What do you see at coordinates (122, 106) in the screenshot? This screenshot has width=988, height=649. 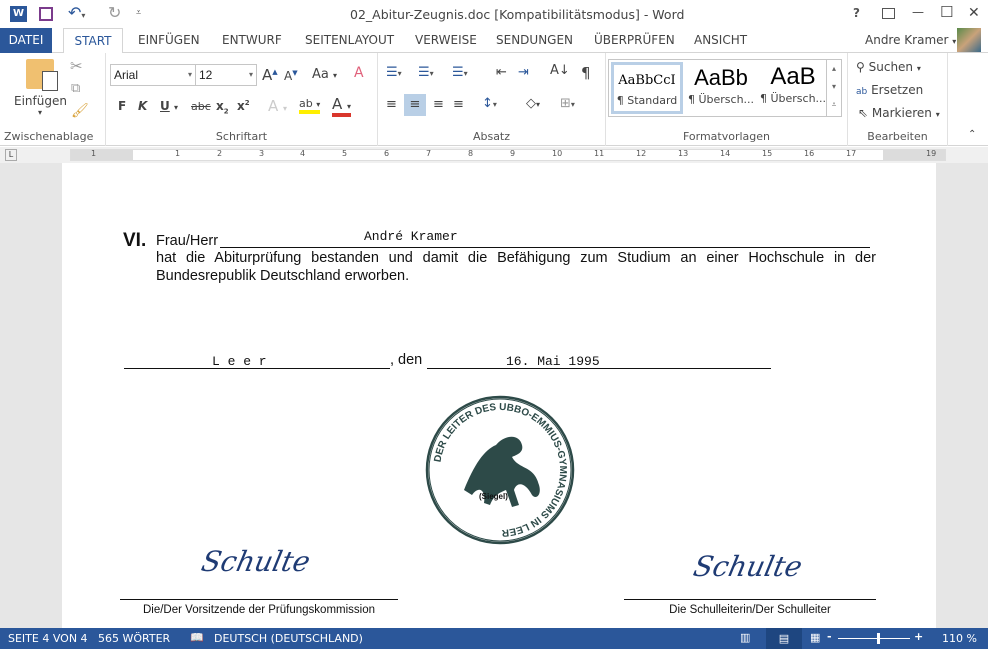 I see `bold-button: F` at bounding box center [122, 106].